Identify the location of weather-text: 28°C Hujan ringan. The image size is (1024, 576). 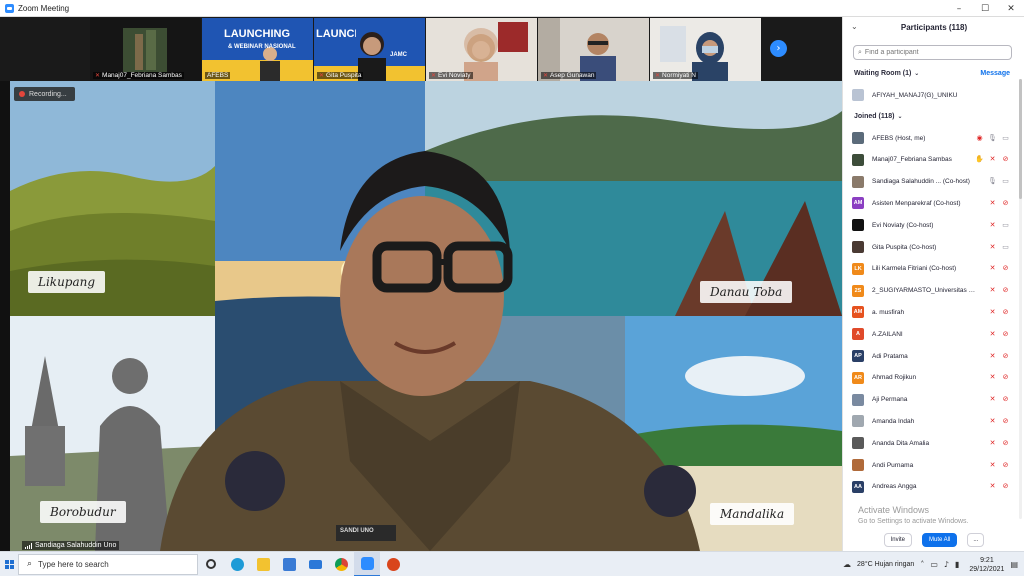
(885, 564).